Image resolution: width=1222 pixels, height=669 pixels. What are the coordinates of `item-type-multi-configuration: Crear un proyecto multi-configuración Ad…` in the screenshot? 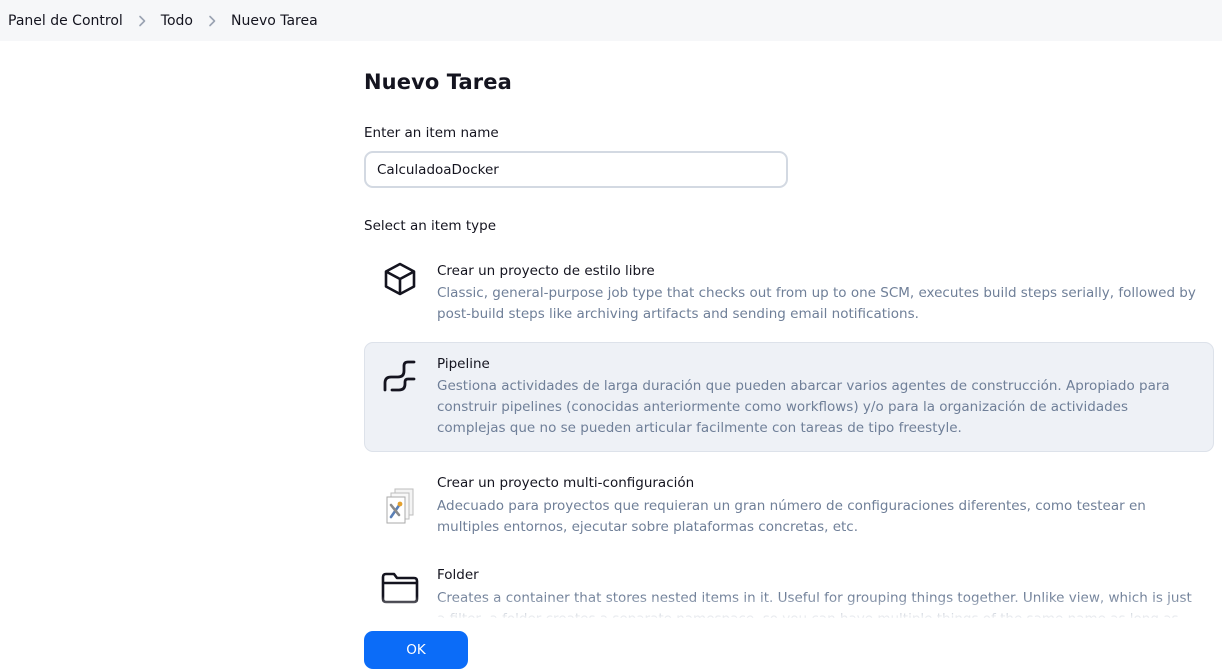 It's located at (789, 507).